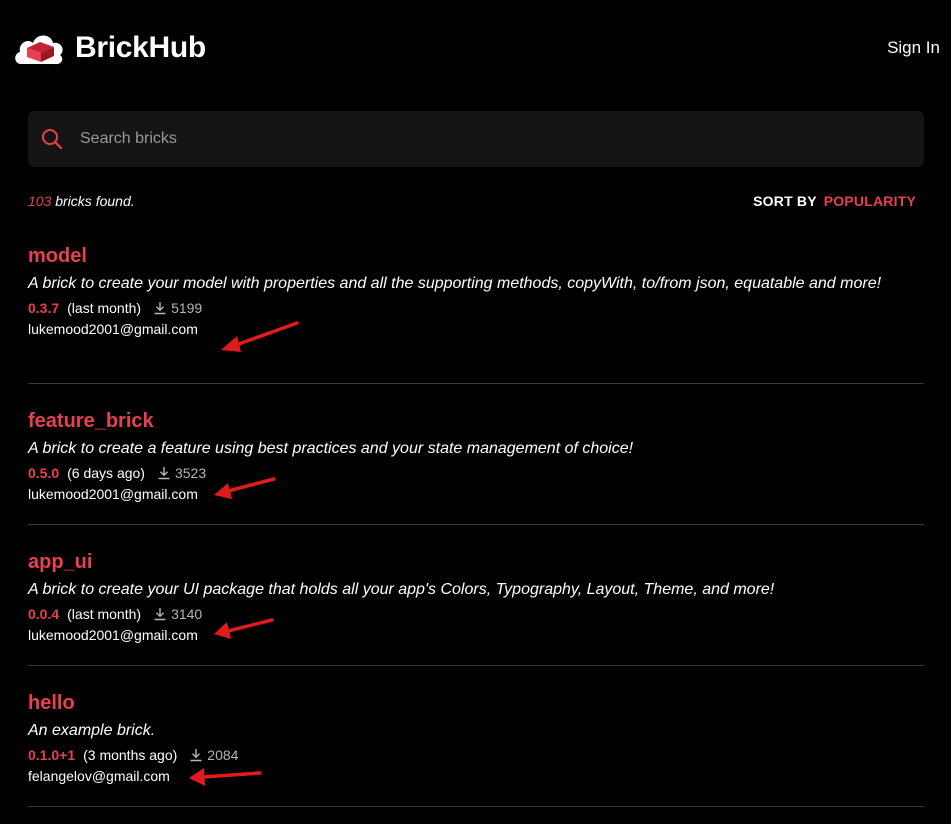 This screenshot has height=824, width=951. I want to click on sign-in-link: Sign In, so click(913, 48).